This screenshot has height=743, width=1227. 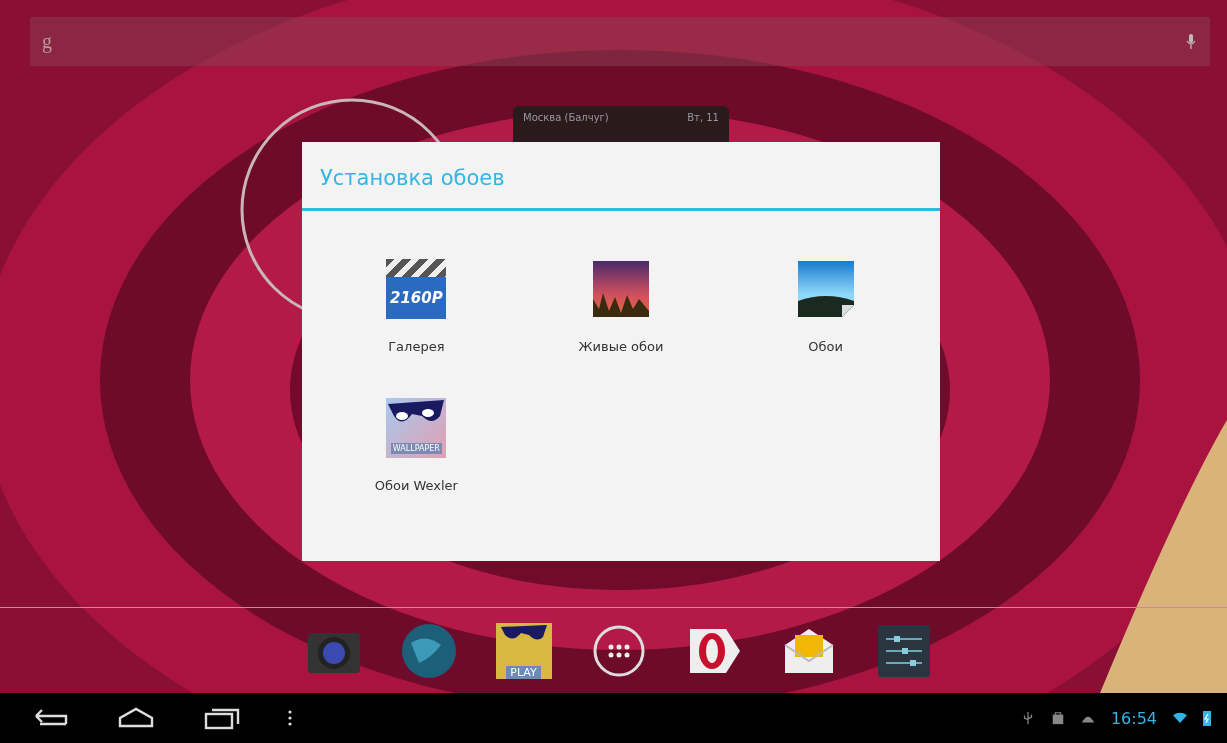 I want to click on google-logo: g, so click(x=47, y=41).